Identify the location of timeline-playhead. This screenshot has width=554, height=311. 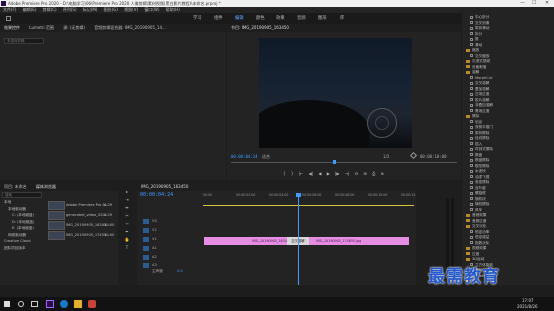
(298, 239).